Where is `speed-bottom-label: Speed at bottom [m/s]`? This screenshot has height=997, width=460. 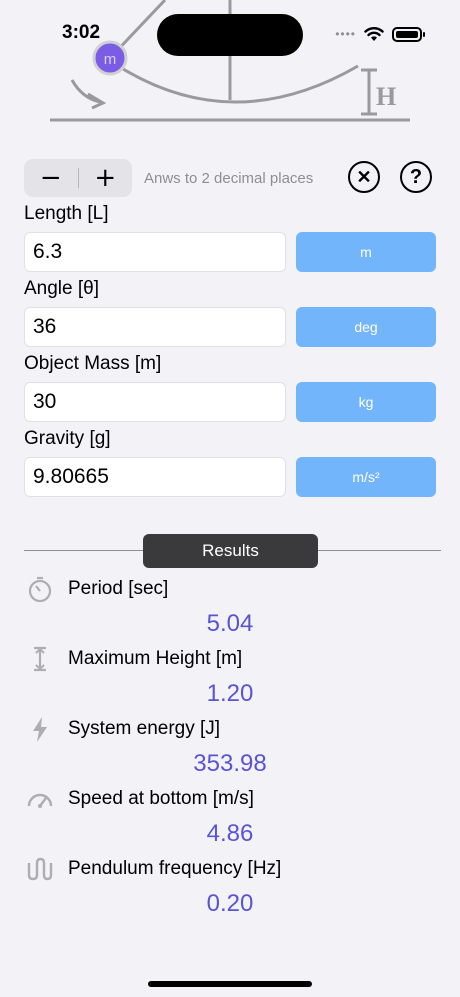
speed-bottom-label: Speed at bottom [m/s] is located at coordinates (161, 798).